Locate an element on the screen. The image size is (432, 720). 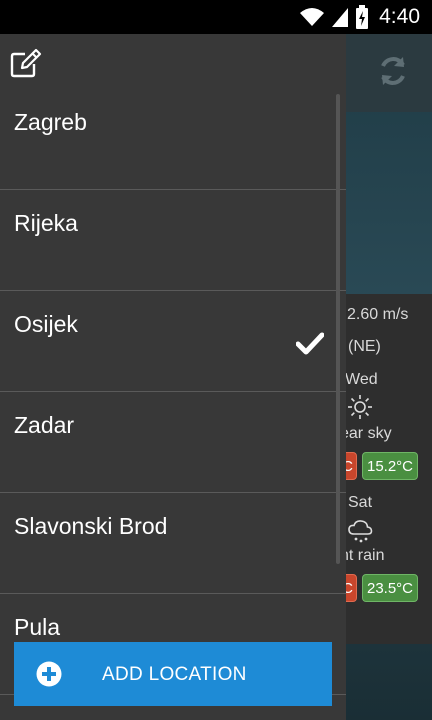
location-name: Rijeka is located at coordinates (46, 223).